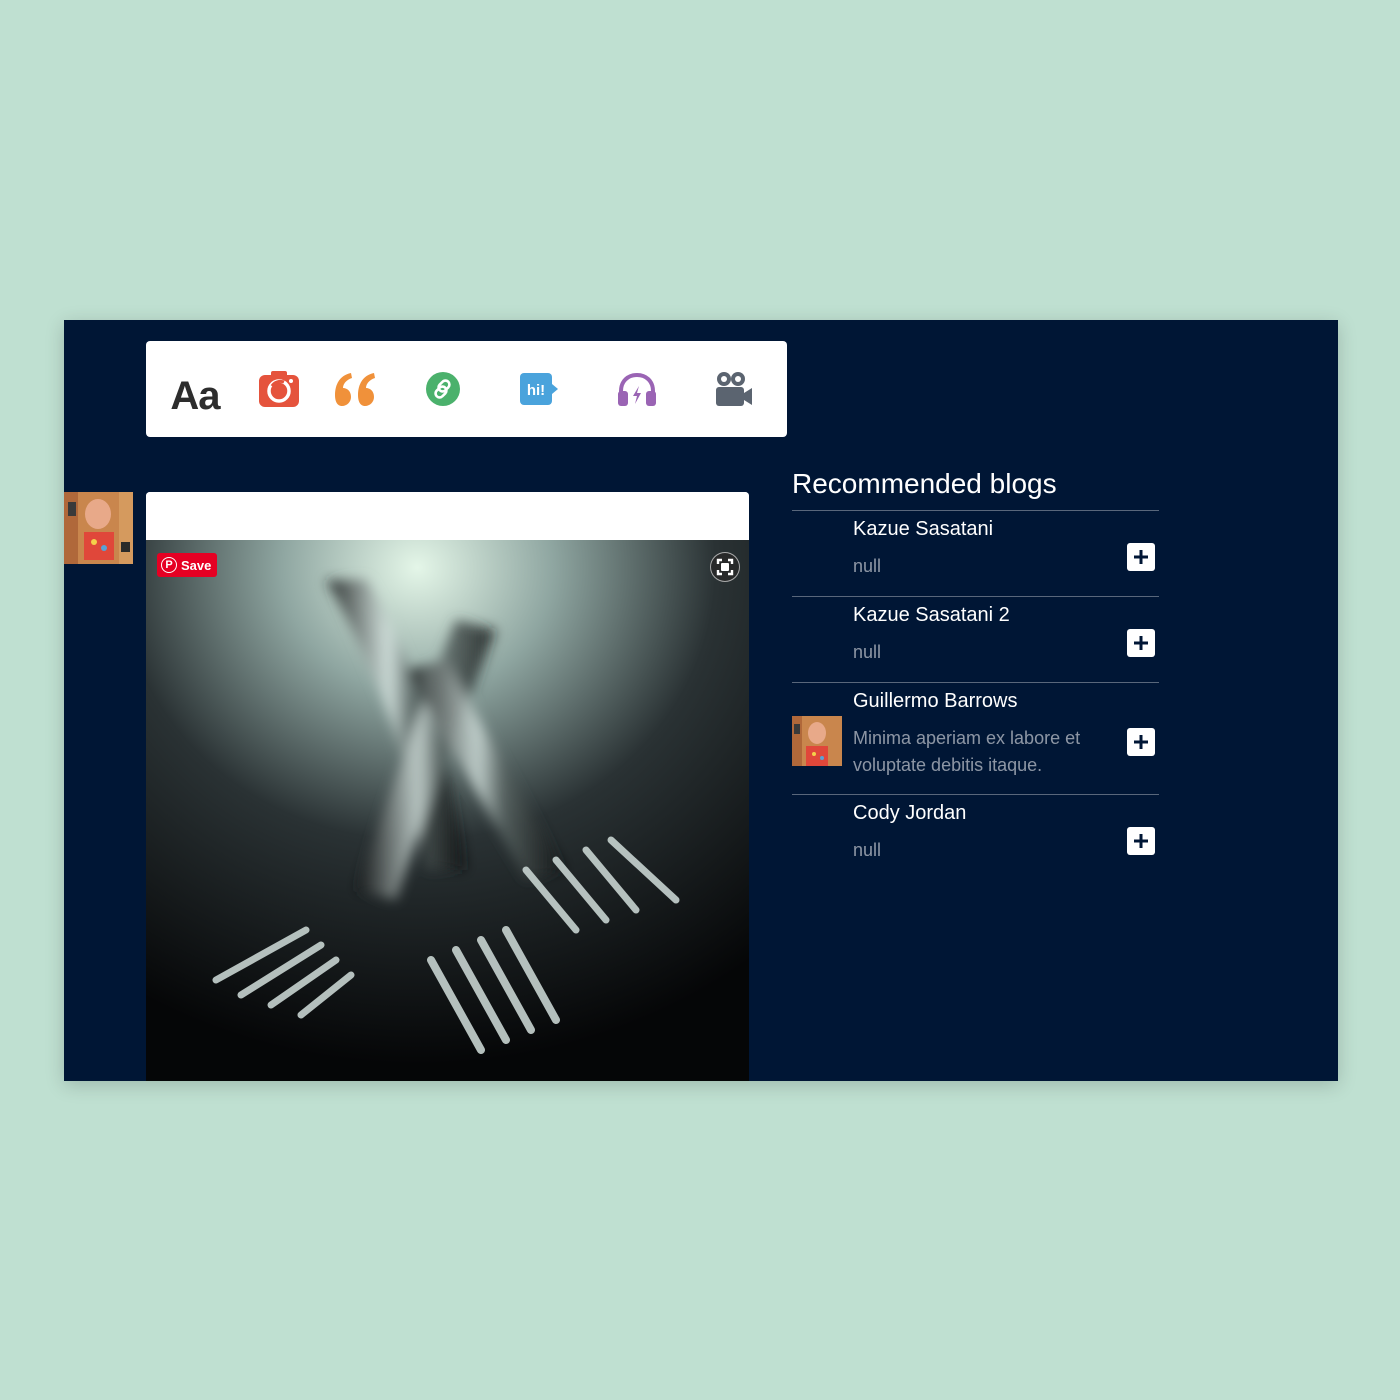 This screenshot has height=1400, width=1400. Describe the element at coordinates (169, 565) in the screenshot. I see `pinterest-icon: P` at that location.